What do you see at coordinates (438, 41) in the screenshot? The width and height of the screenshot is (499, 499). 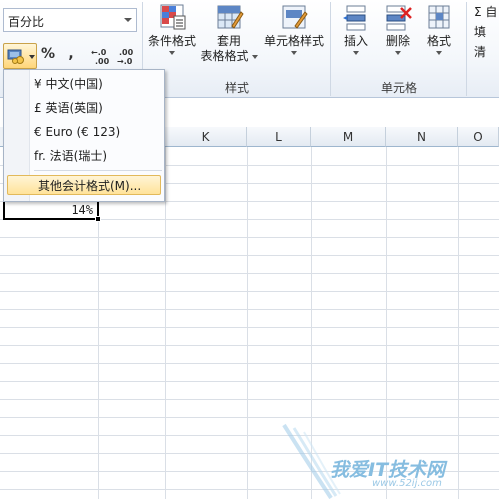 I see `format-label: 格式` at bounding box center [438, 41].